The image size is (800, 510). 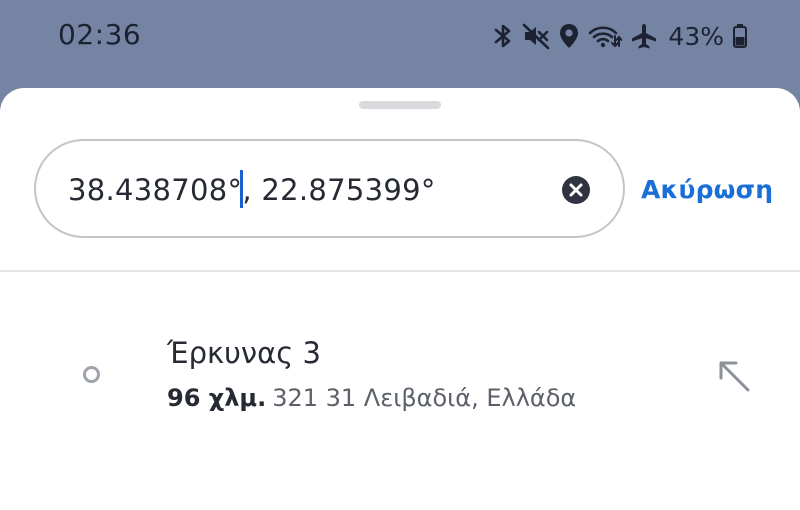 I want to click on battery-percent: 43%, so click(x=696, y=36).